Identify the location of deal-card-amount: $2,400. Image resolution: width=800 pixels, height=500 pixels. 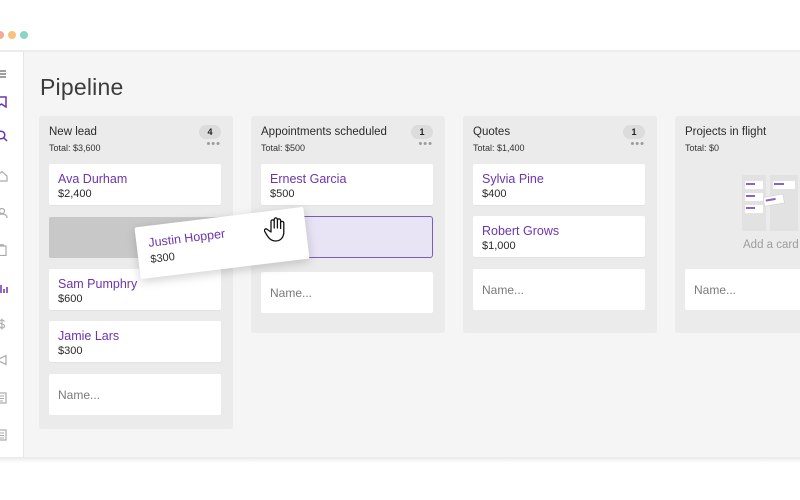
(75, 194).